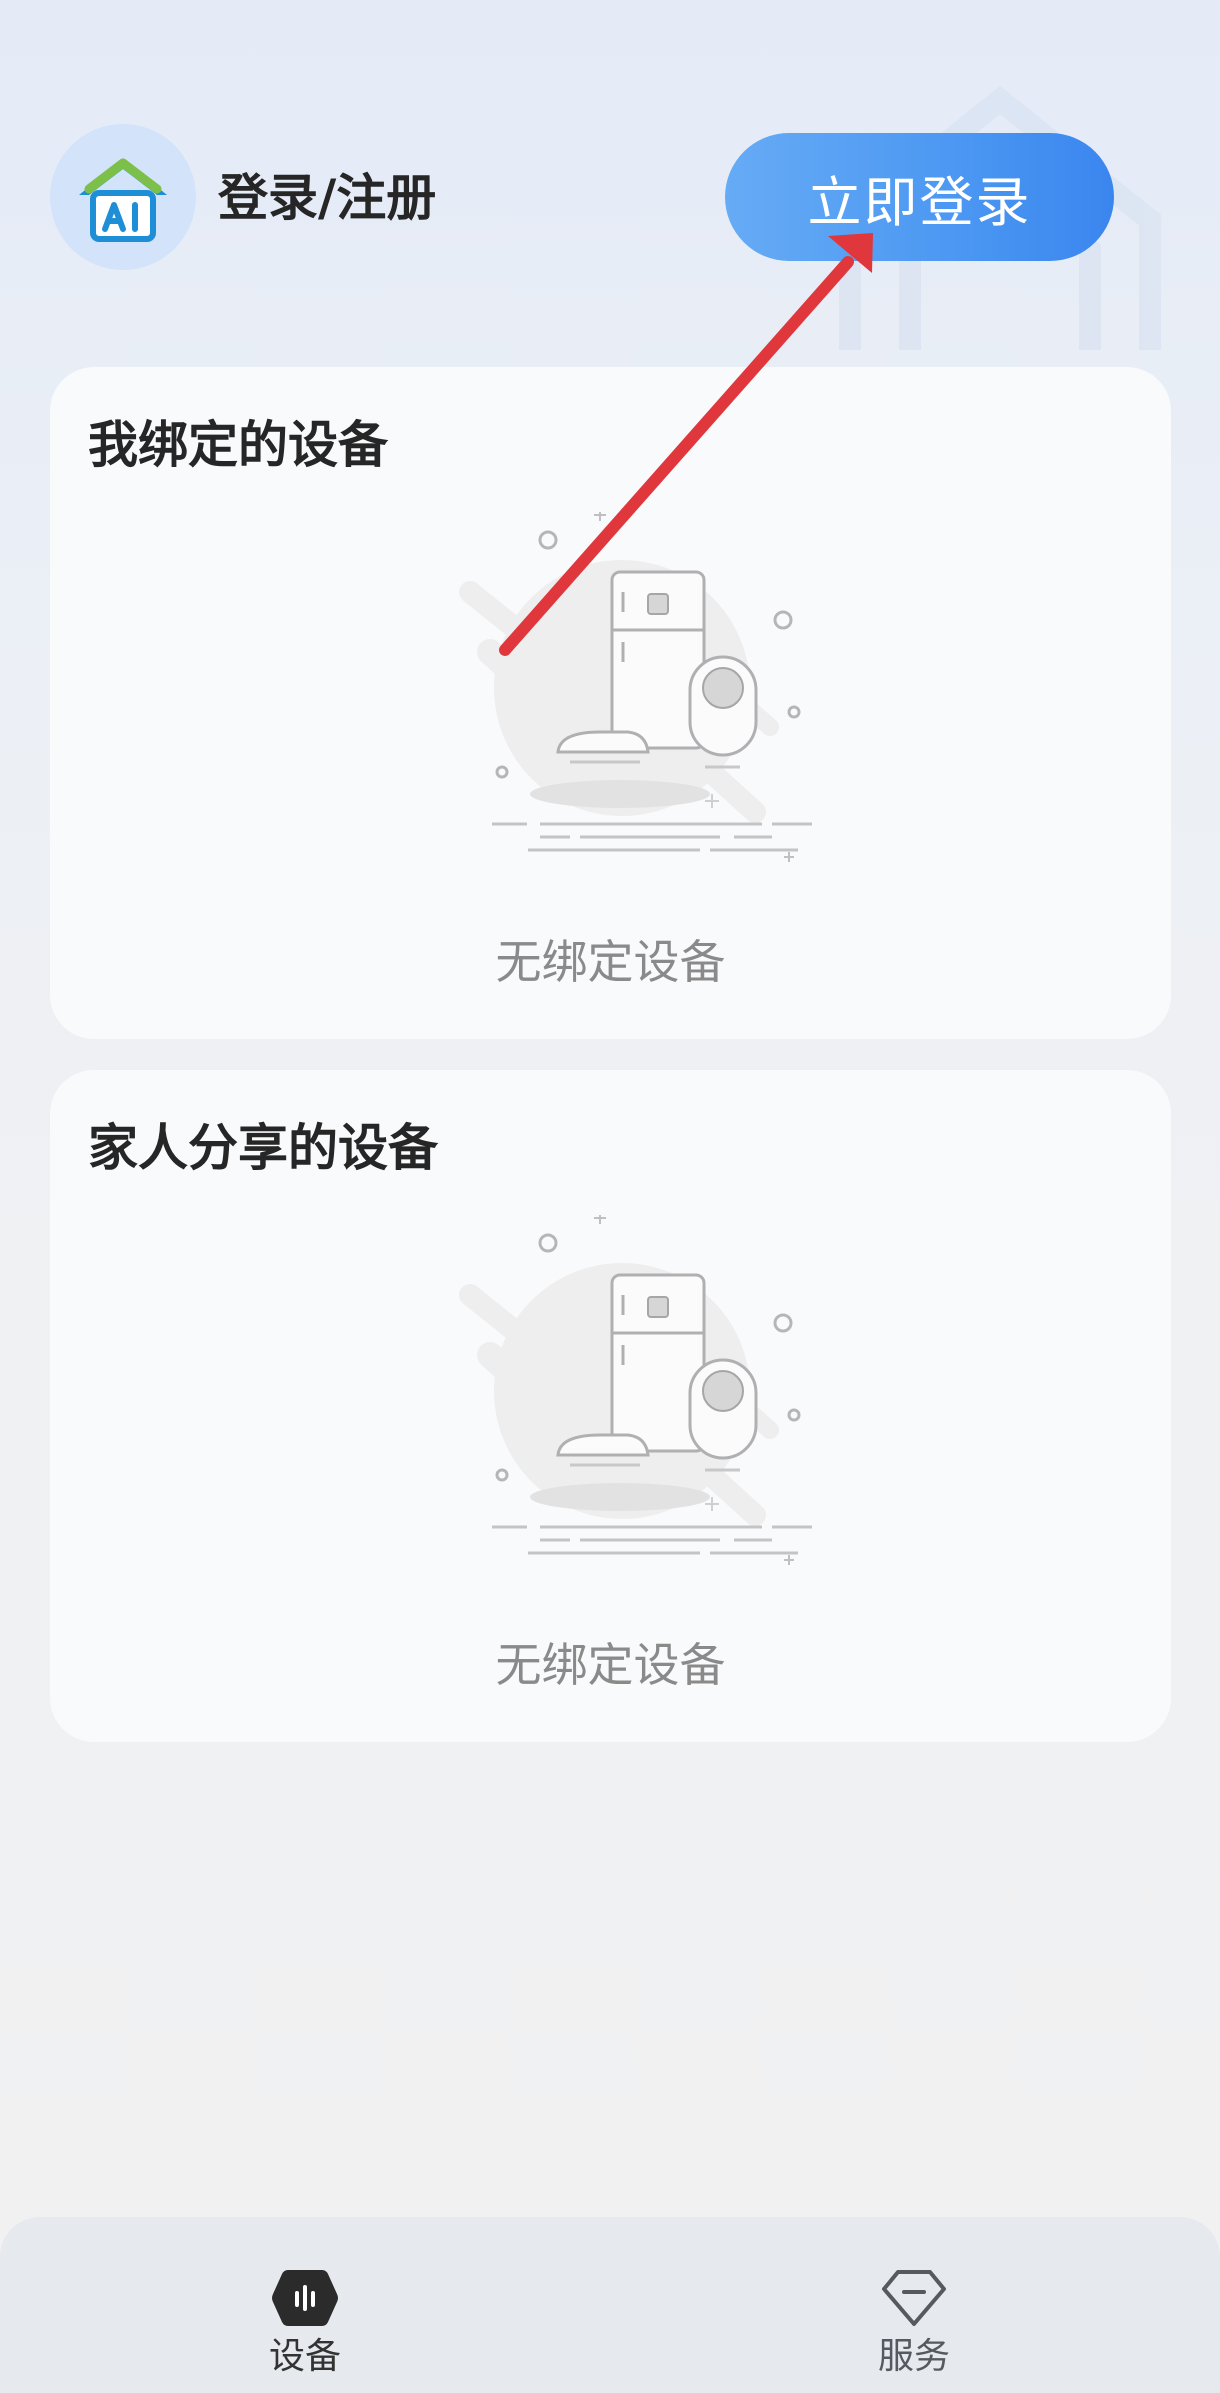 This screenshot has height=2393, width=1220. I want to click on login-now-button: 立即登录, so click(919, 197).